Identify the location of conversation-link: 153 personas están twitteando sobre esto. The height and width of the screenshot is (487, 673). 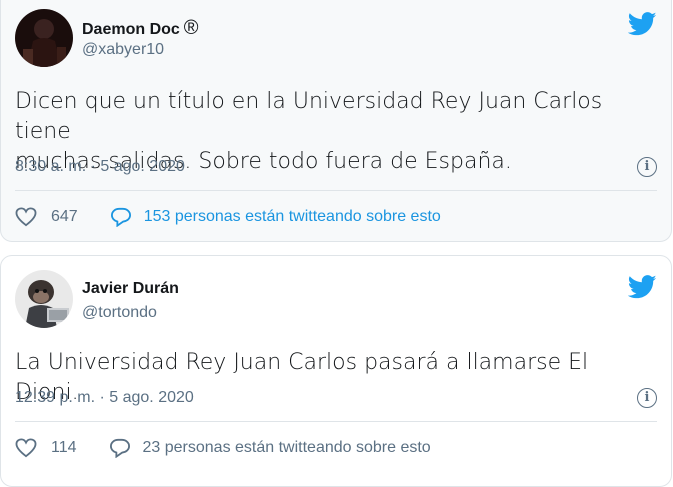
(292, 217).